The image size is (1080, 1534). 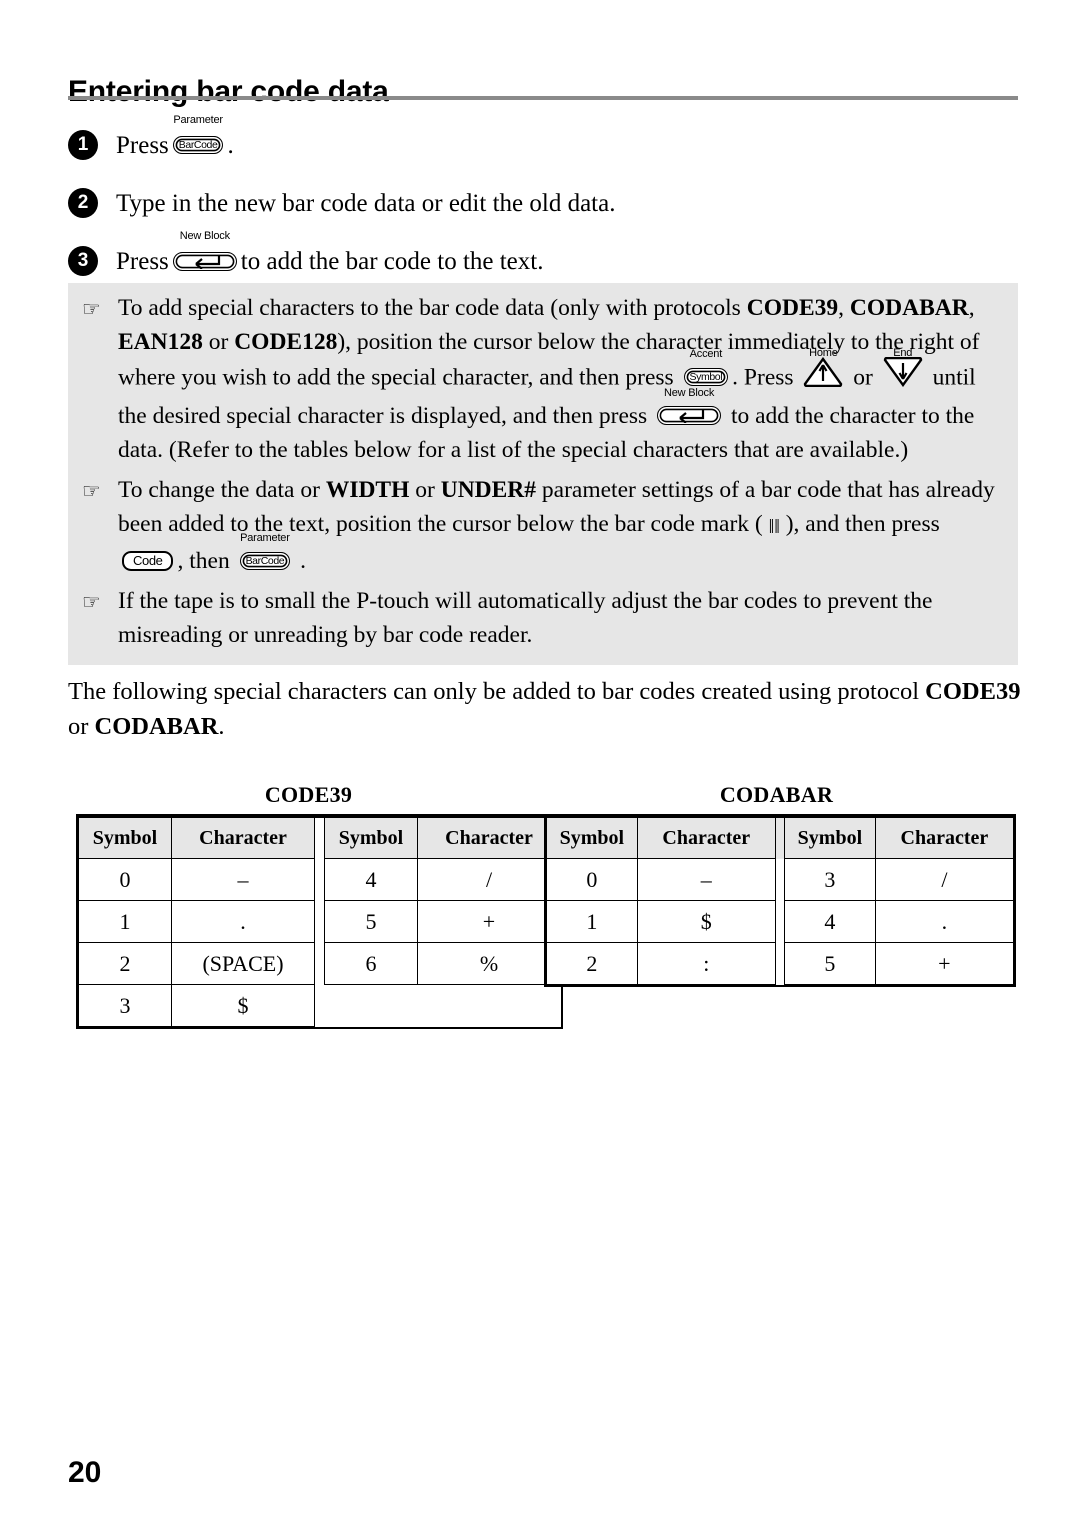 I want to click on bar-code-mark-icon: ‖‖, so click(x=774, y=527).